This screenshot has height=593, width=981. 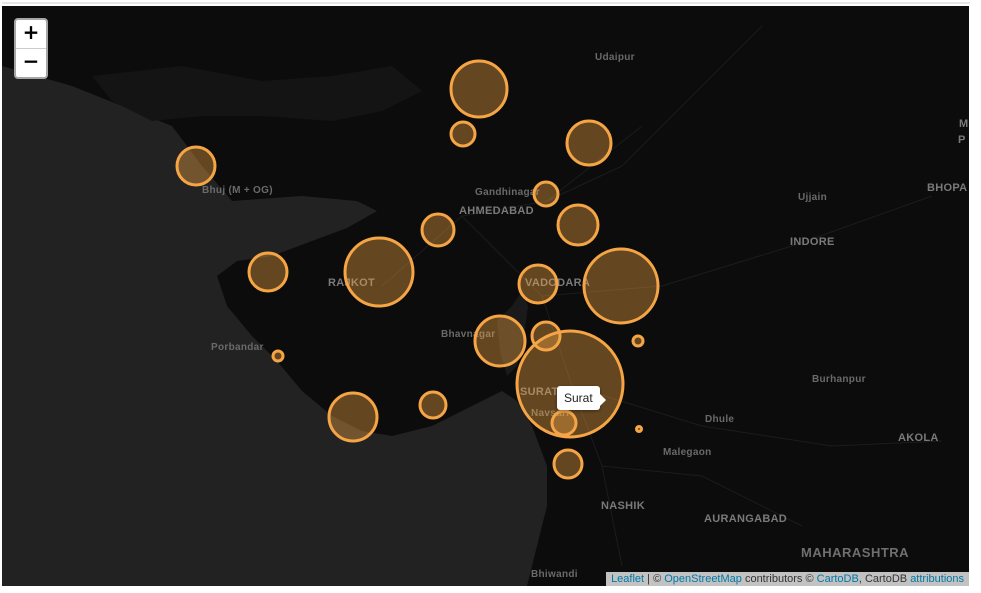 I want to click on marker-tooltip: Surat, so click(x=581, y=398).